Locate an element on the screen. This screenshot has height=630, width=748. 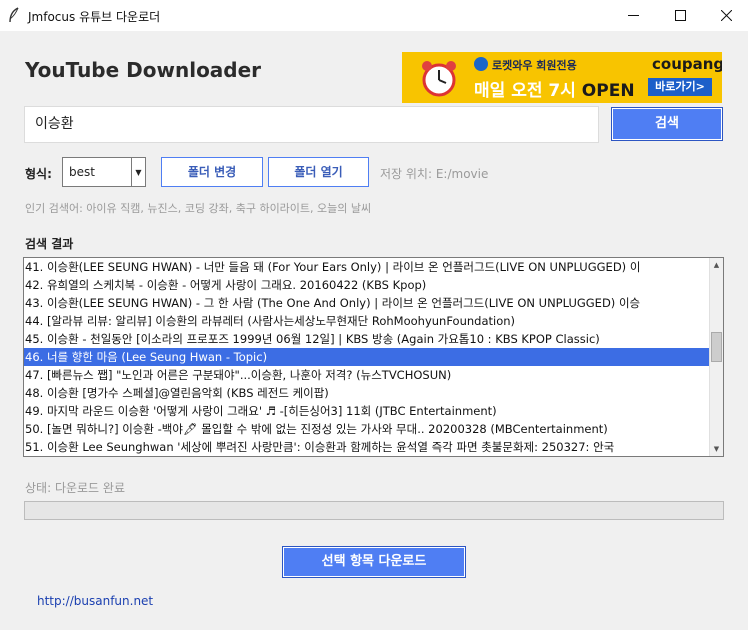
download-selected-button: 선택 항목 다운로드 is located at coordinates (374, 562).